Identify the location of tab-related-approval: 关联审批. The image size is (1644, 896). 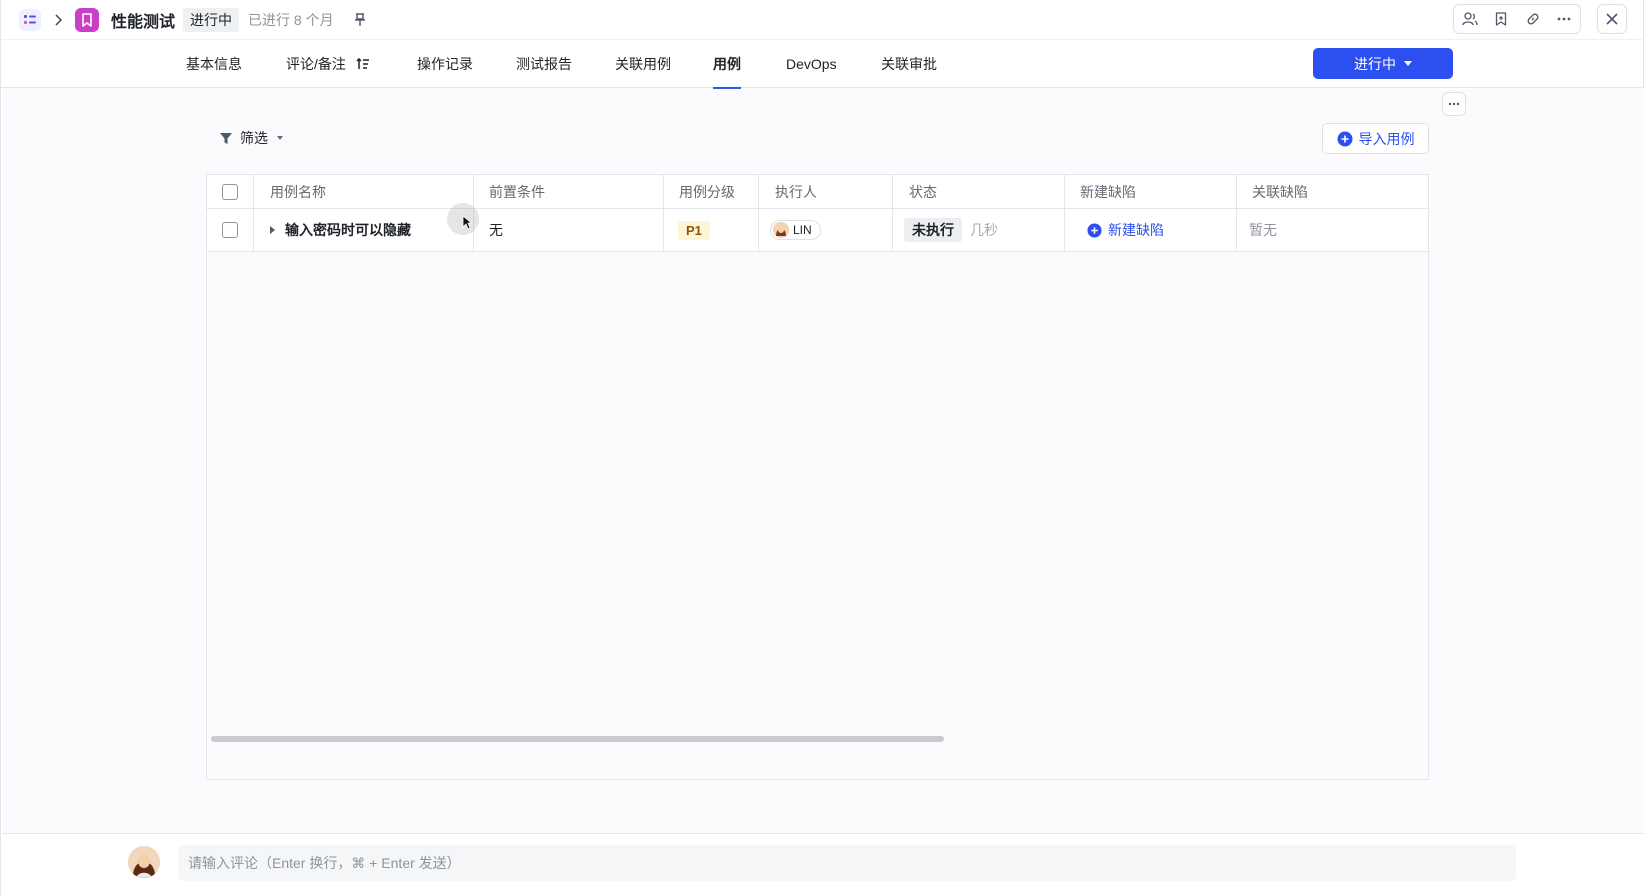
(909, 64).